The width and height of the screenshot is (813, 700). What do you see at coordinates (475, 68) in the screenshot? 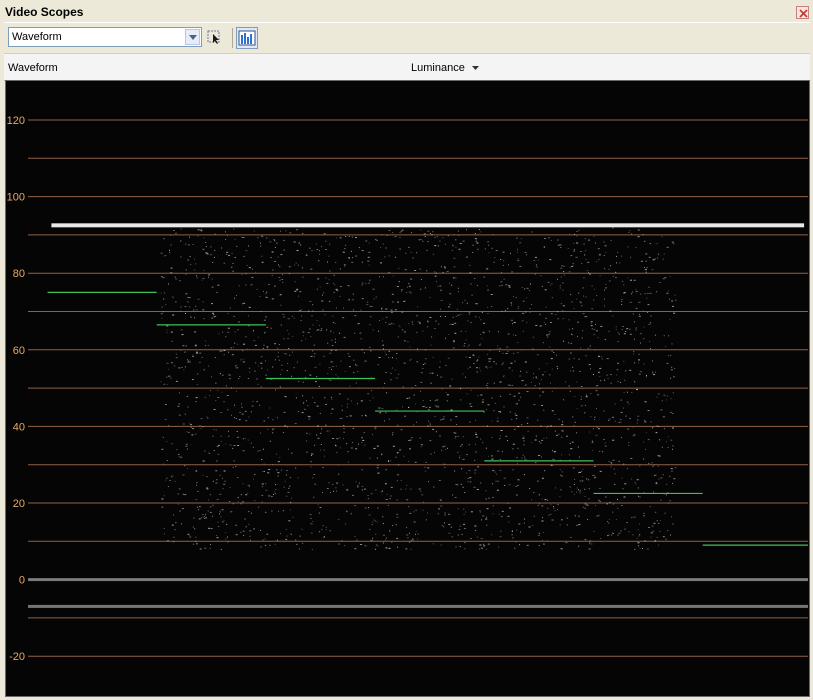
I see `mode-dropdown-icon` at bounding box center [475, 68].